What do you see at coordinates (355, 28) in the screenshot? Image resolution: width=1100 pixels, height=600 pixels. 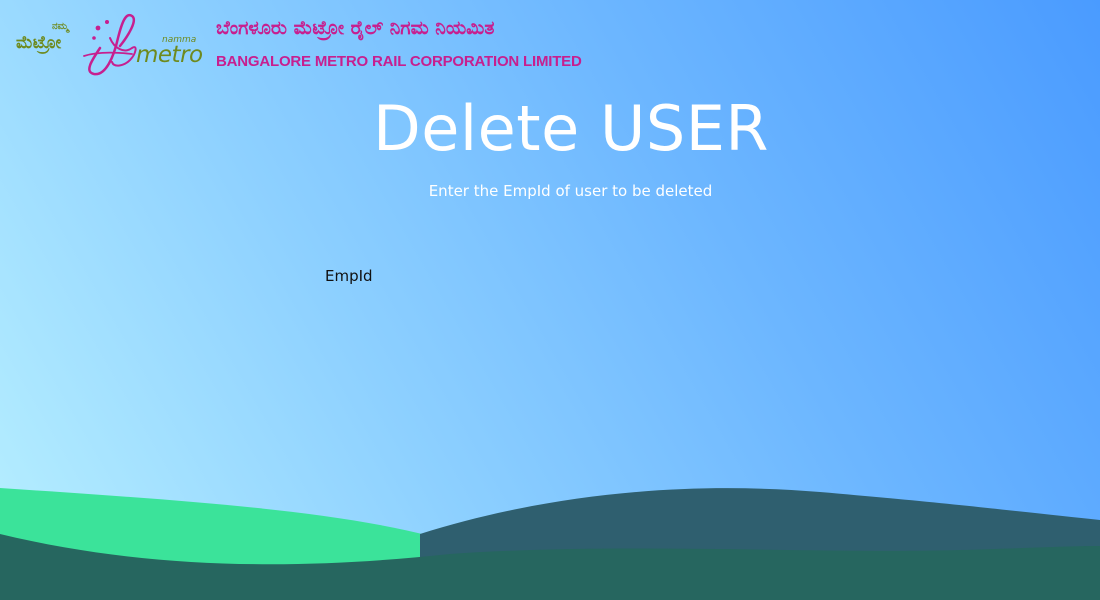 I see `org-name-kannada: ಬೆಂಗಳೂರು ಮೆಟ್ರೋ ರೈಲ್ ನಿಗಮ ನಿಯಮಿತ` at bounding box center [355, 28].